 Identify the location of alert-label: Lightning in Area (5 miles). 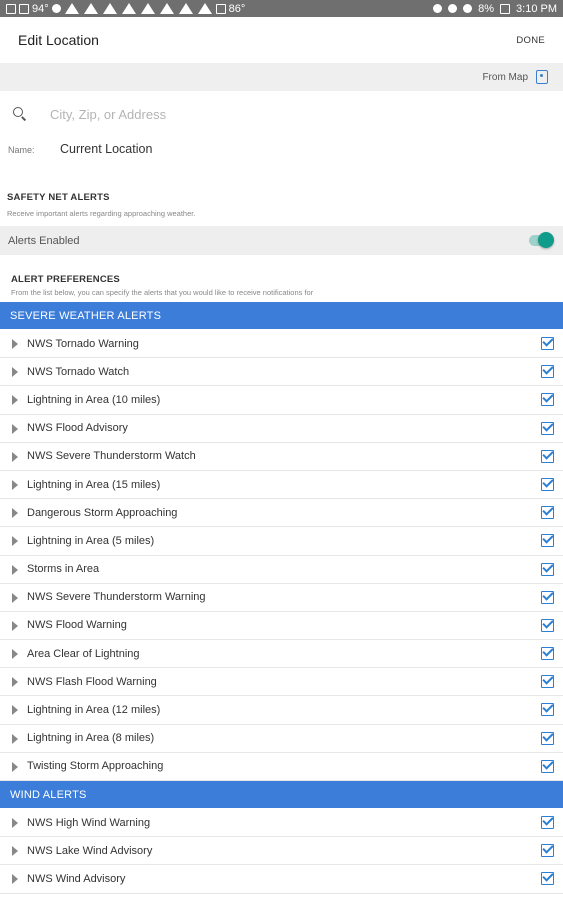
(91, 540).